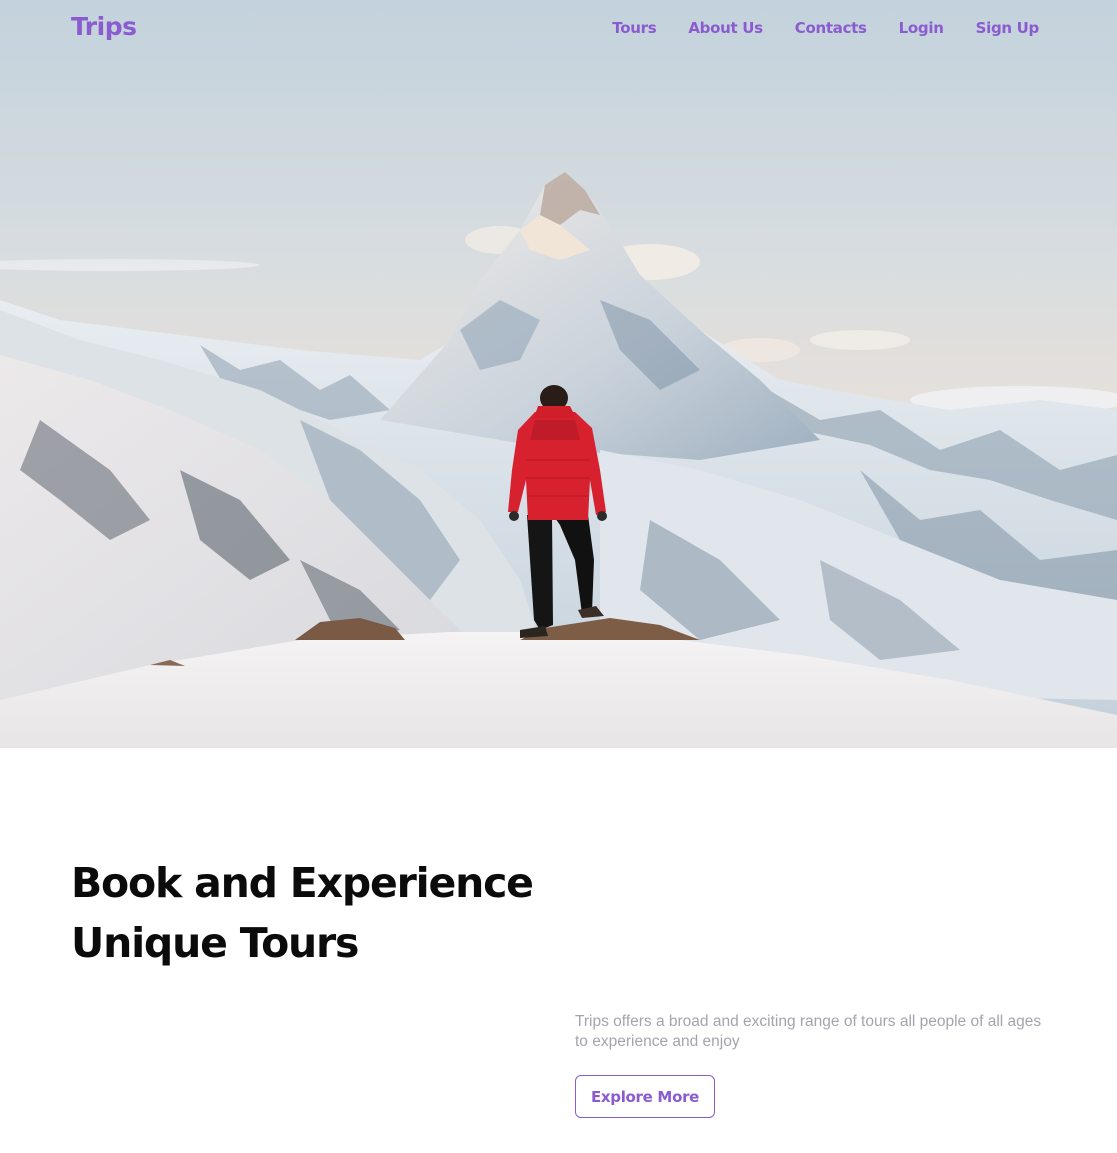 This screenshot has width=1117, height=1153. I want to click on nav-link-login: Login, so click(921, 28).